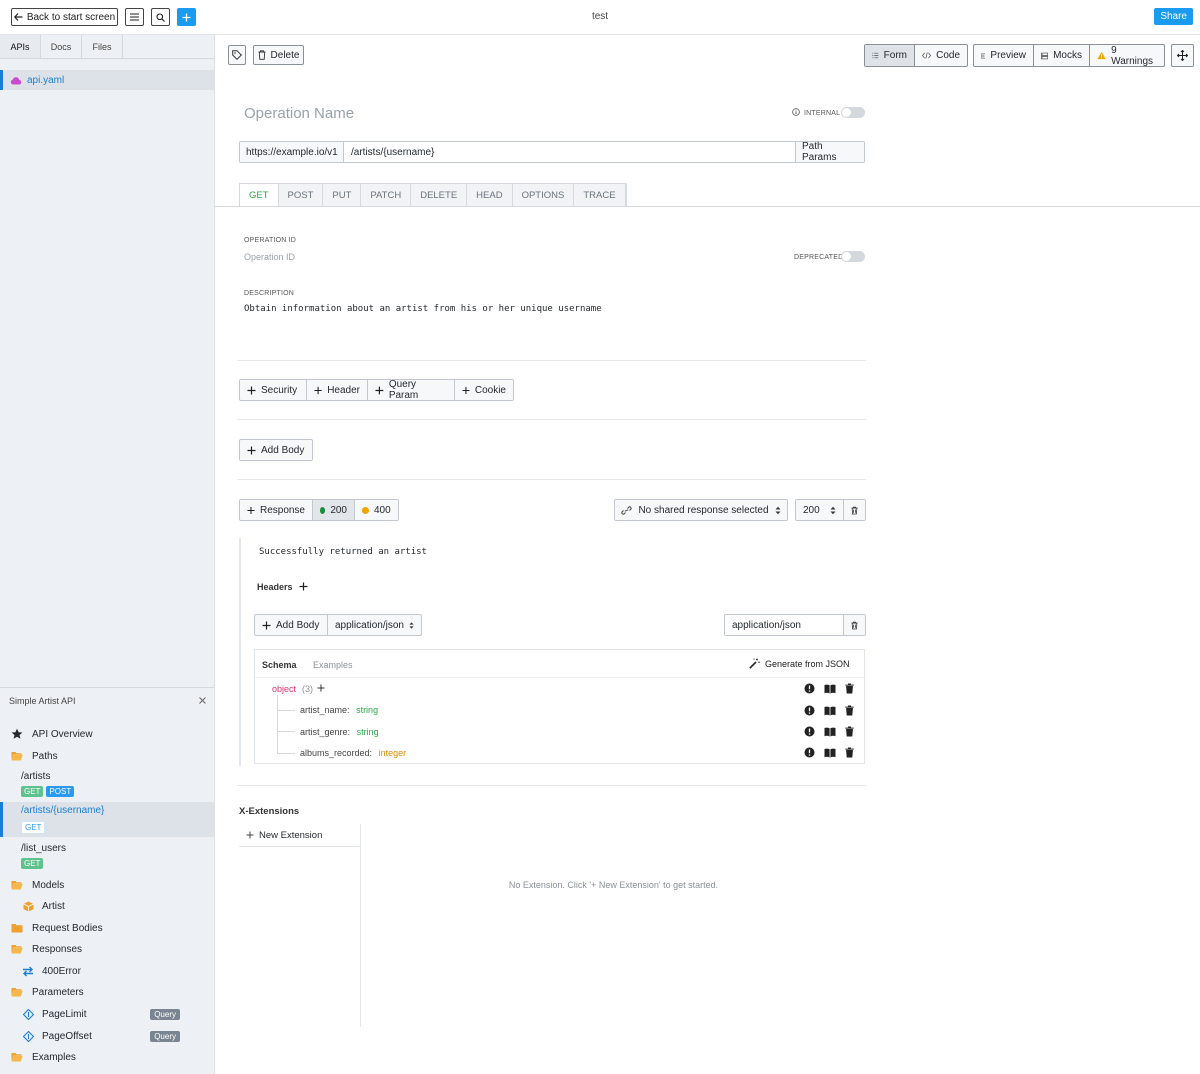 The width and height of the screenshot is (1200, 1074). I want to click on internal-toggle, so click(853, 112).